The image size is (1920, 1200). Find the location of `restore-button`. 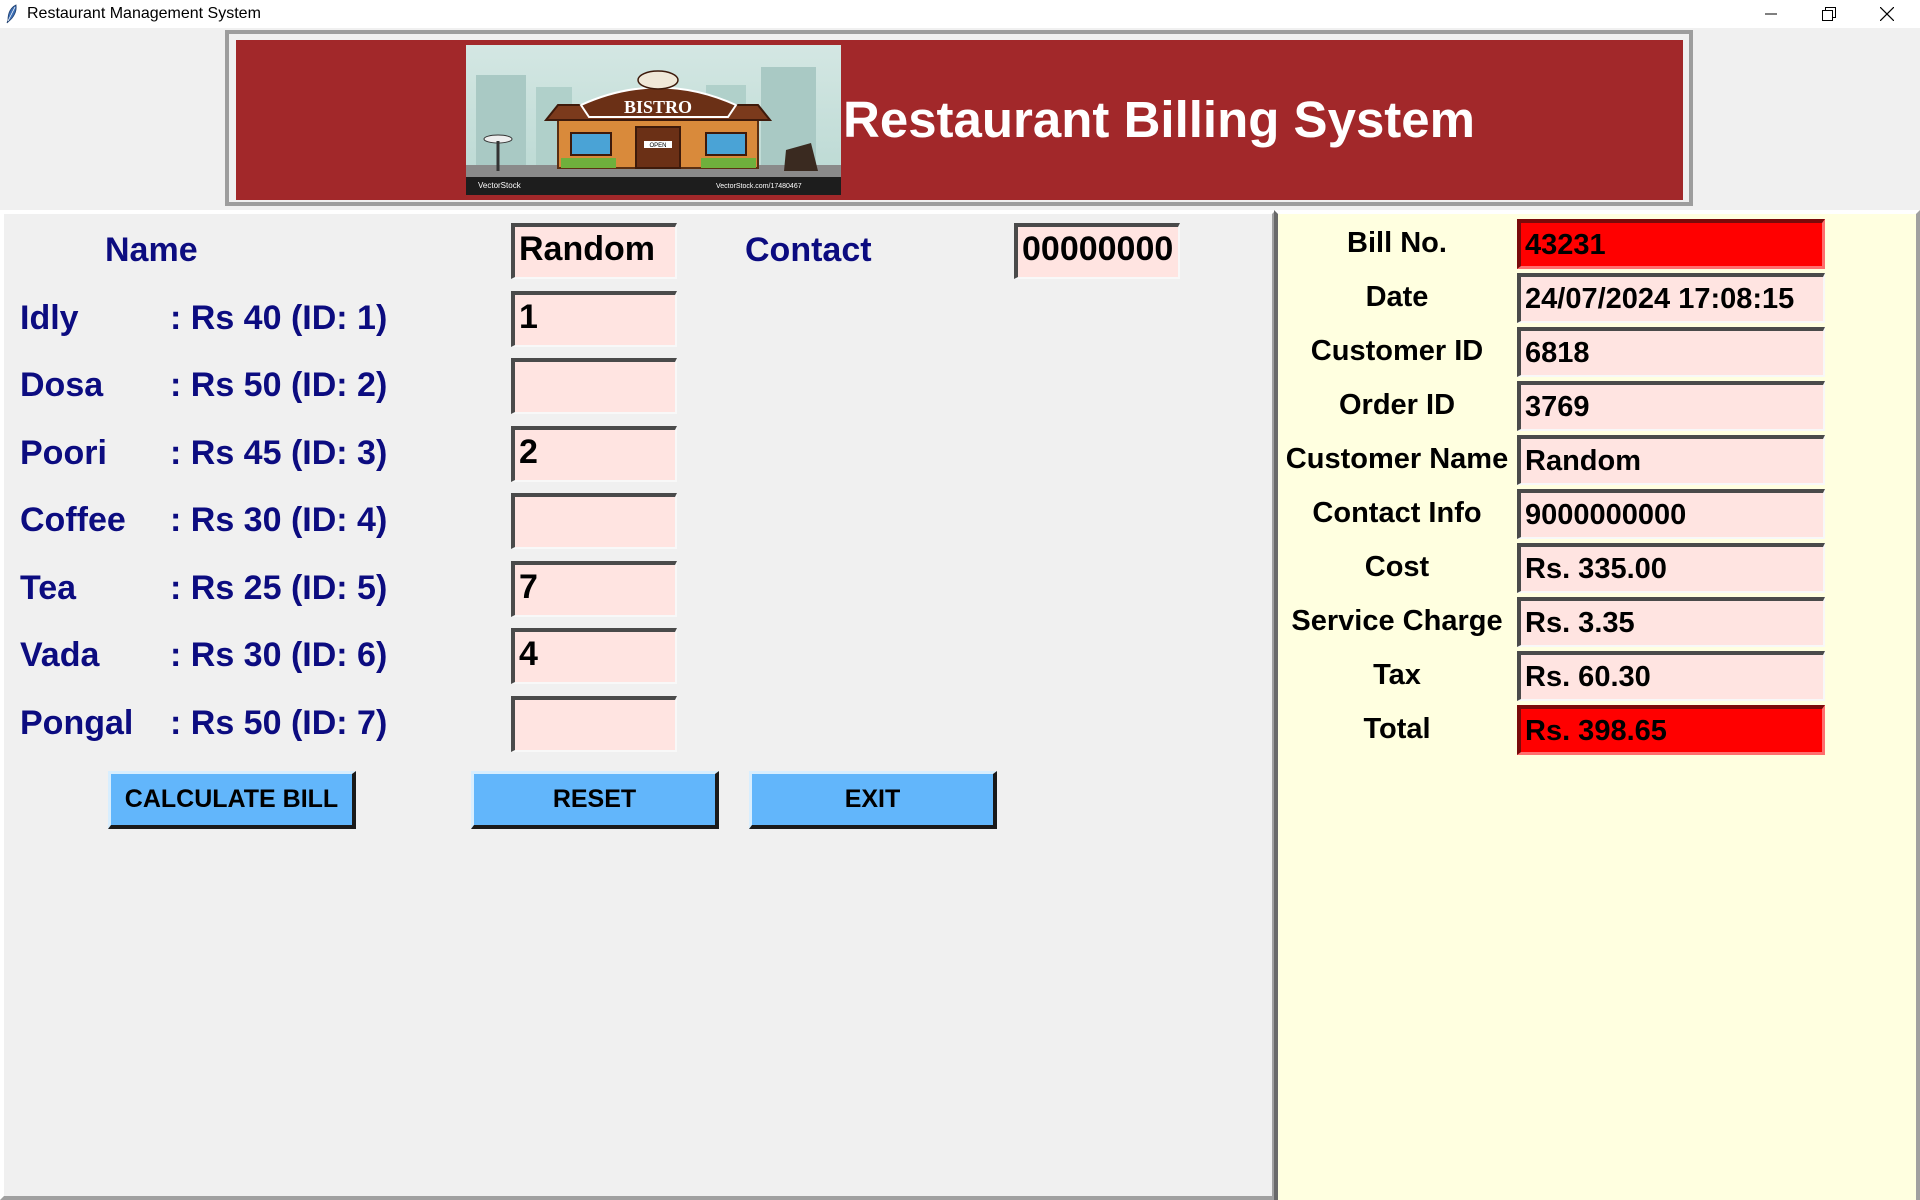

restore-button is located at coordinates (1829, 14).